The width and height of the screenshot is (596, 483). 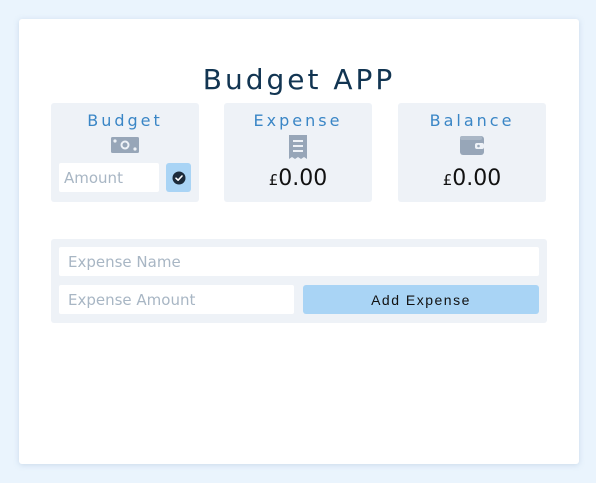 What do you see at coordinates (299, 79) in the screenshot?
I see `page-title: Budget APP` at bounding box center [299, 79].